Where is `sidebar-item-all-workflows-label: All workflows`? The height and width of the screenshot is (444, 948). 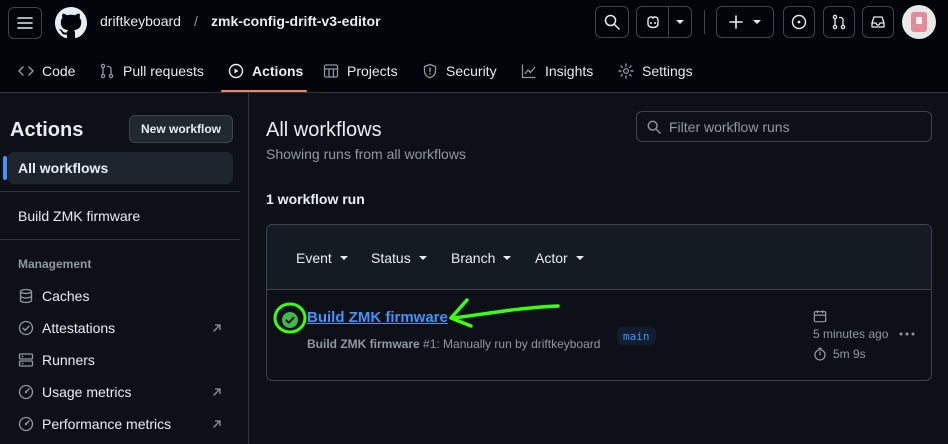
sidebar-item-all-workflows-label: All workflows is located at coordinates (63, 168).